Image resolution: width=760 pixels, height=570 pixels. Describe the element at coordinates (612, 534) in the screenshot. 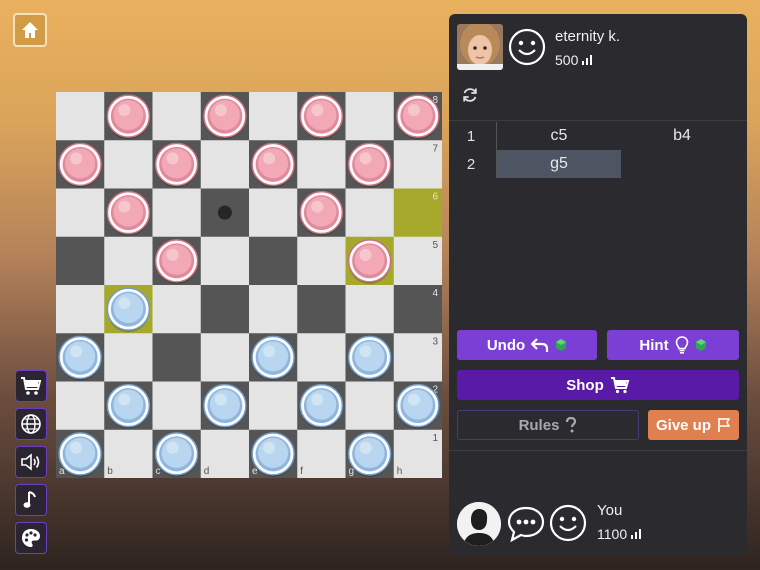

I see `player-rating-value: 1100` at that location.